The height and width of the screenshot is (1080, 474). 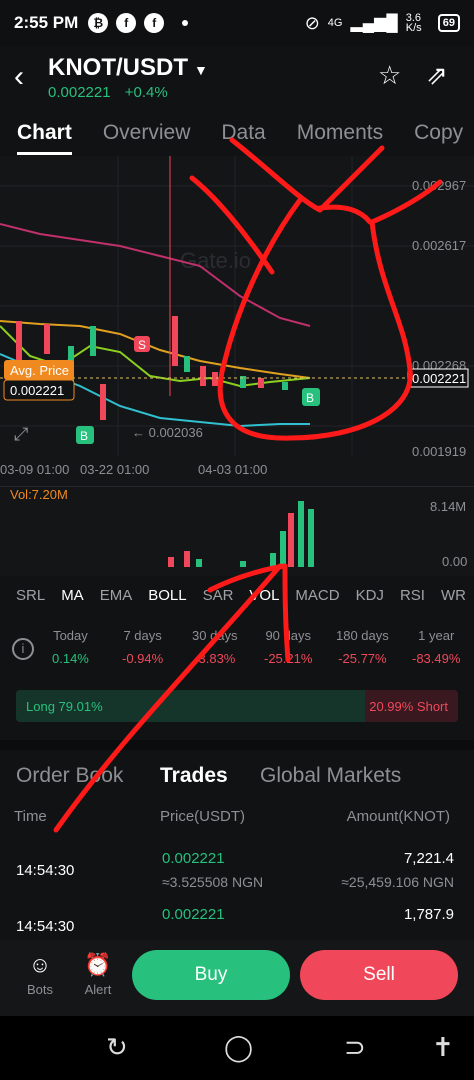 I want to click on volume-bars, so click(x=241, y=534).